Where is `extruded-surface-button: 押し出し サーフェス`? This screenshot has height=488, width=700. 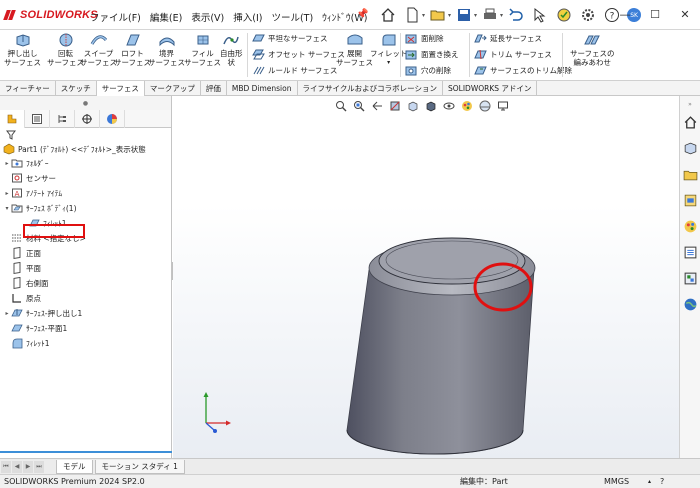
extruded-surface-button: 押し出し サーフェス is located at coordinates (22, 49).